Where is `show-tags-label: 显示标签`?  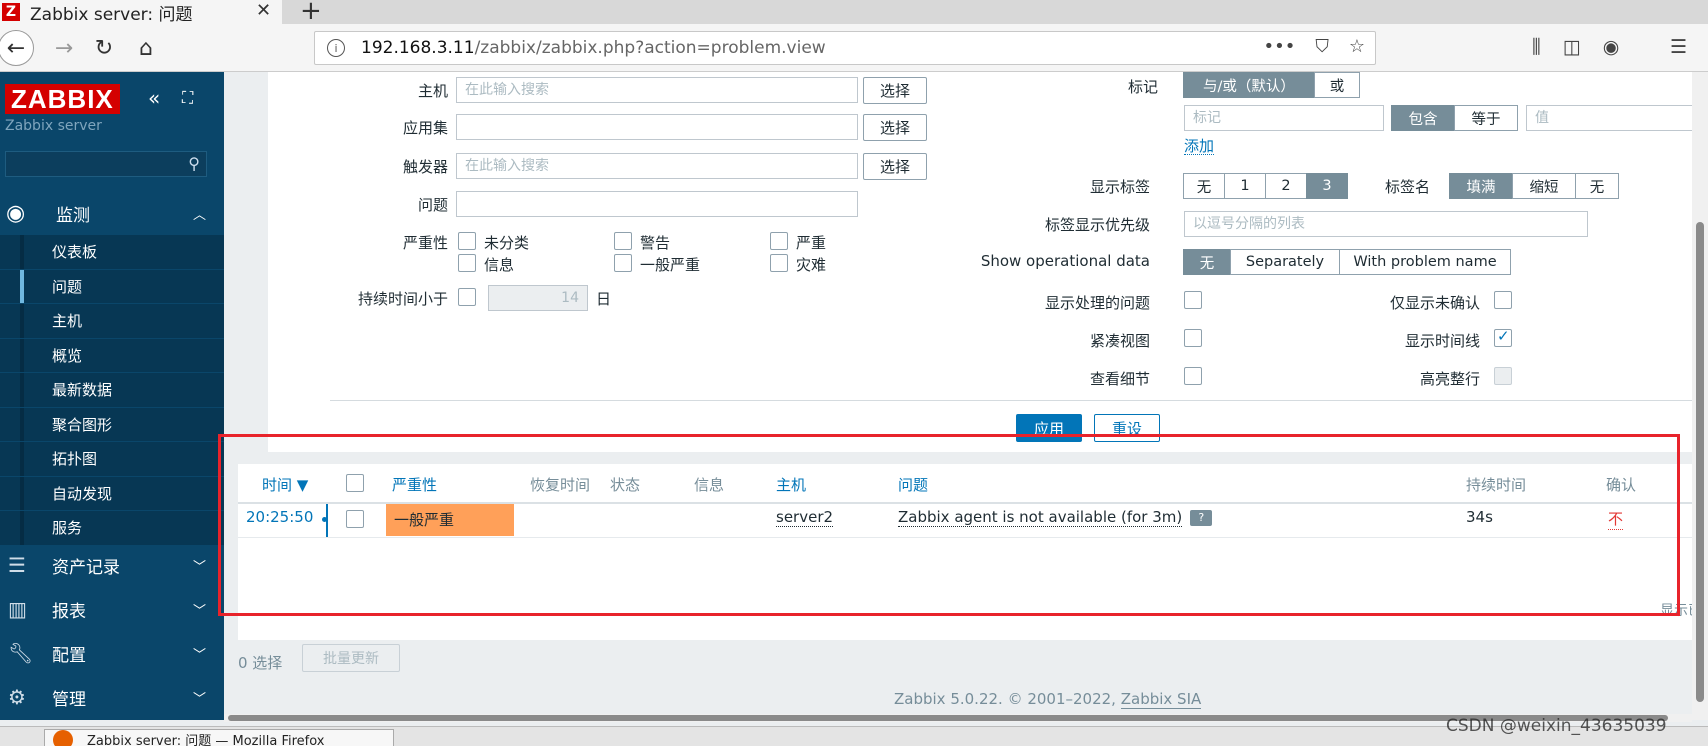
show-tags-label: 显示标签 is located at coordinates (1119, 187).